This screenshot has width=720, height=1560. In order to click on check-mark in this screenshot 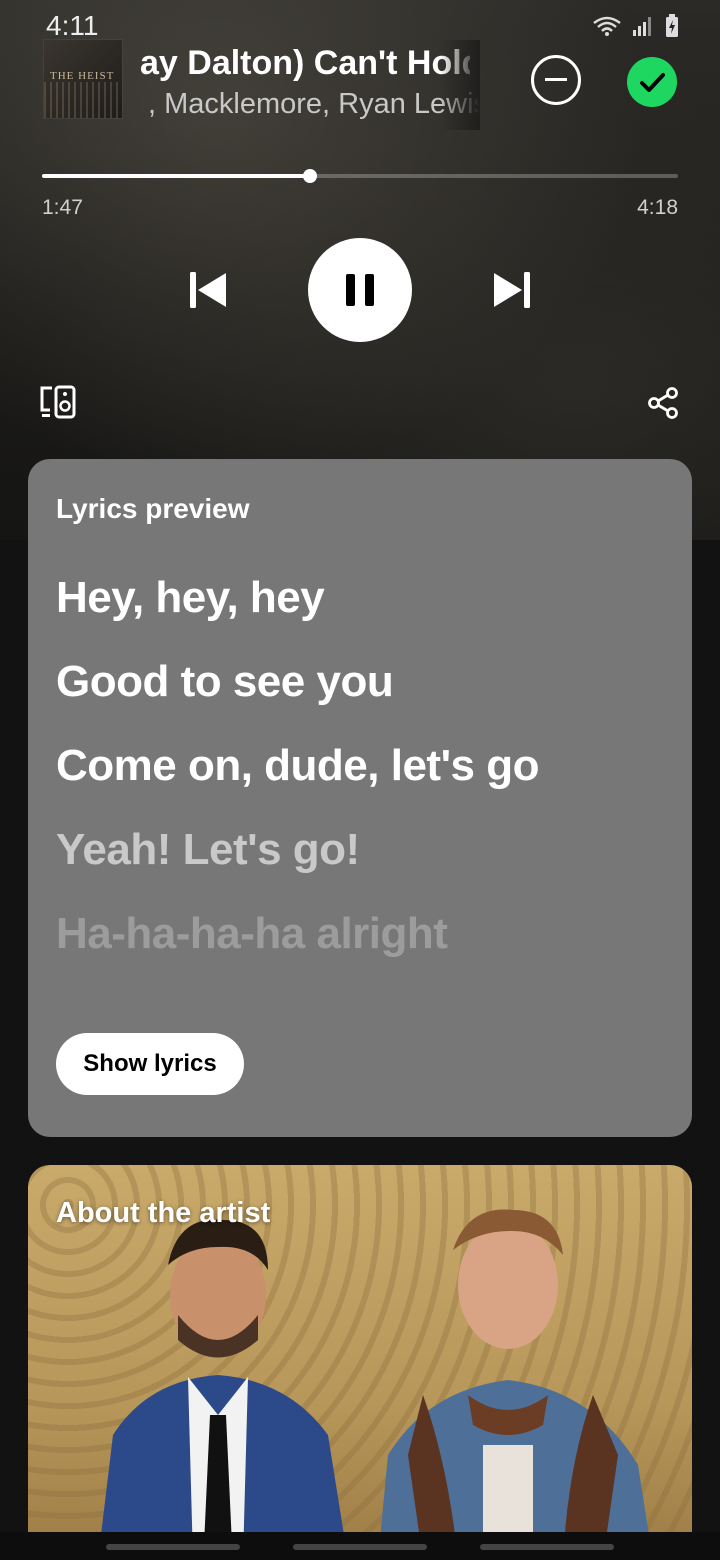, I will do `click(652, 82)`.